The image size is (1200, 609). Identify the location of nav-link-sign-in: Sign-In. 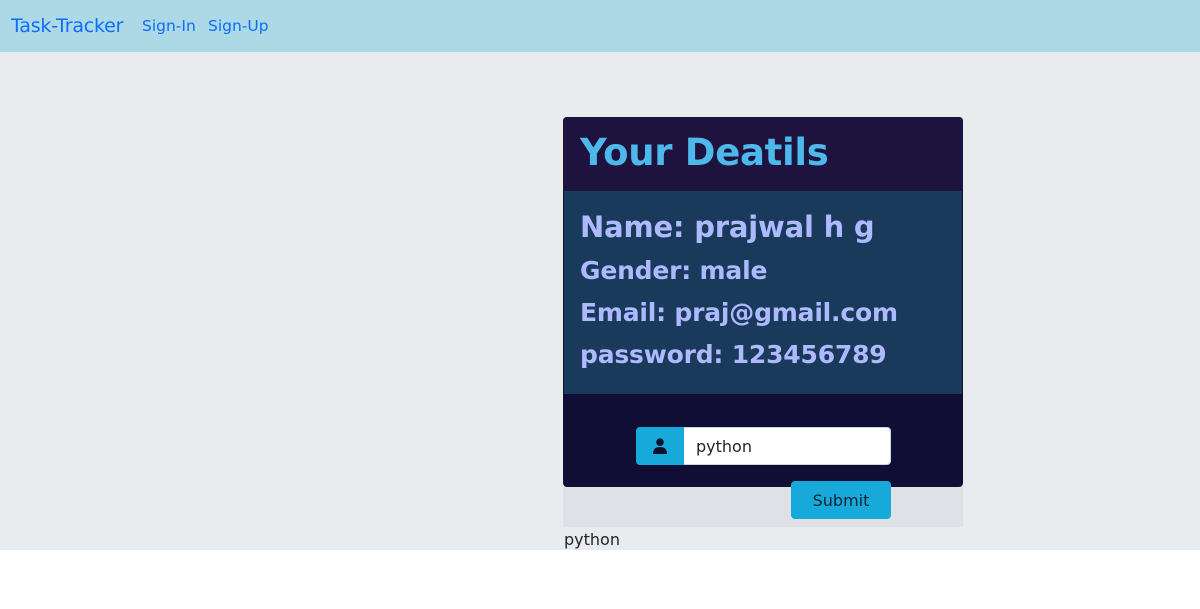
(169, 26).